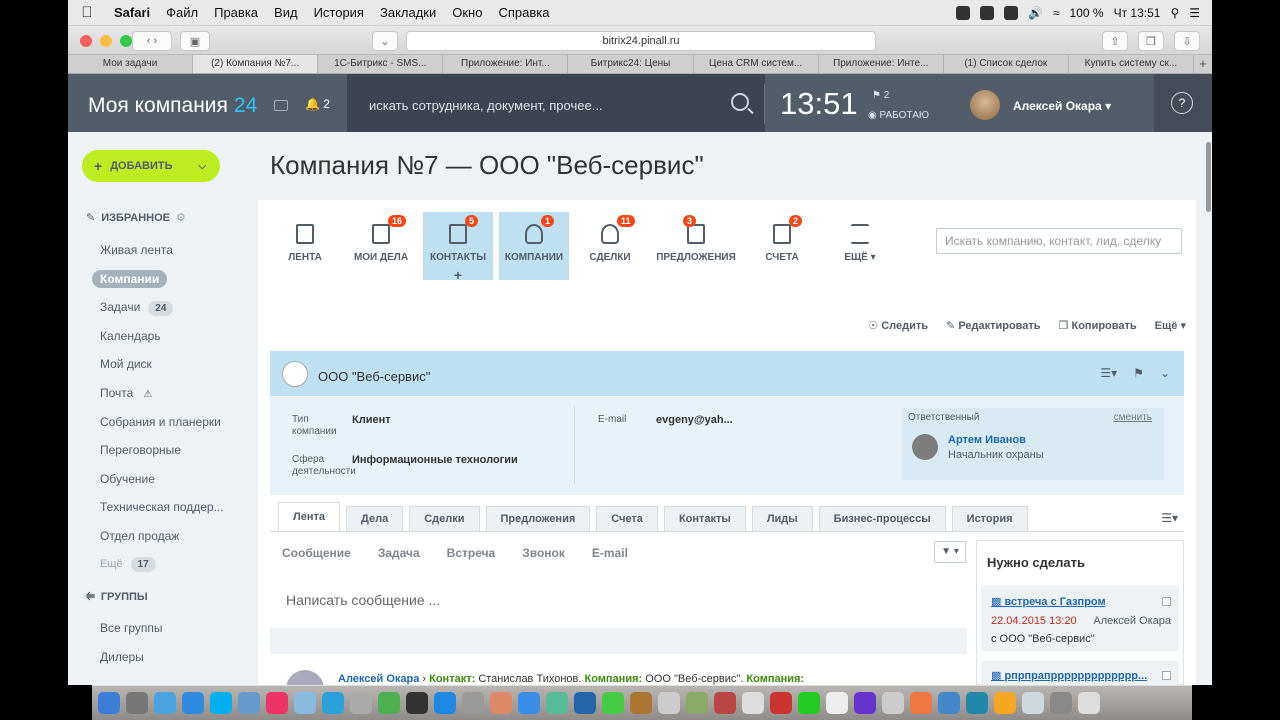 The width and height of the screenshot is (1280, 720). Describe the element at coordinates (1062, 106) in the screenshot. I see `user-menu: Алексей Окара ▾` at that location.